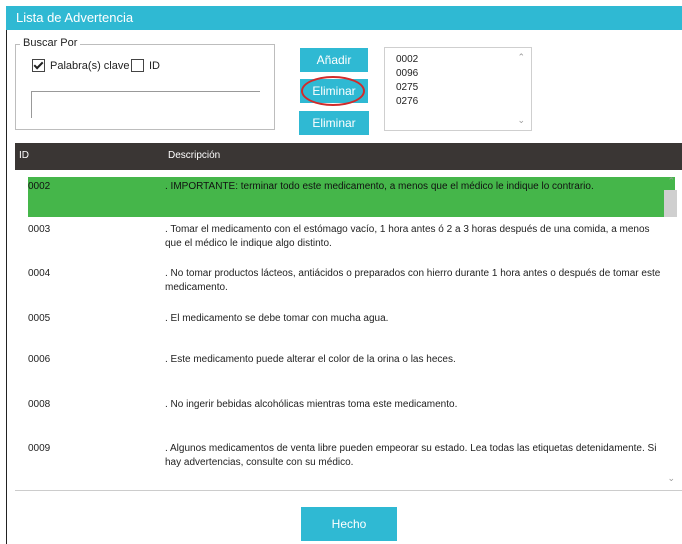 This screenshot has width=682, height=544. Describe the element at coordinates (407, 101) in the screenshot. I see `list-item: 0276` at that location.